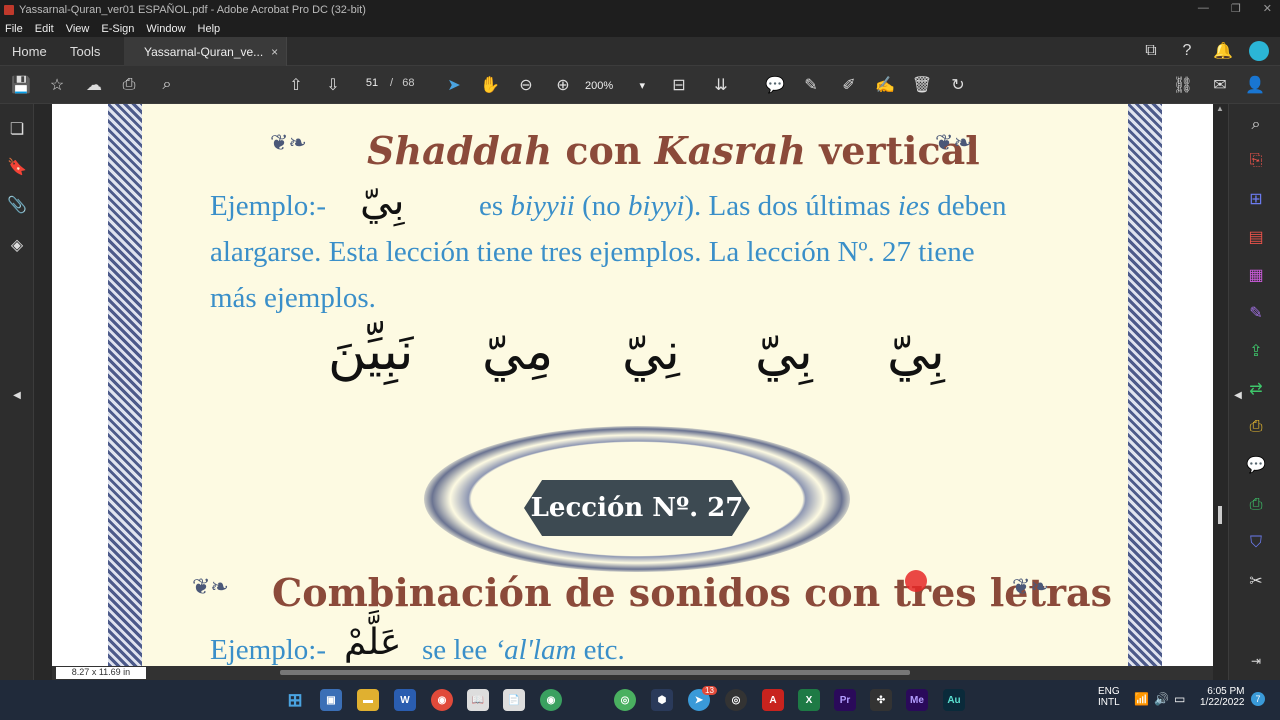 Image resolution: width=1280 pixels, height=720 pixels. Describe the element at coordinates (1256, 465) in the screenshot. I see `comment-tool-icon: 💬` at that location.